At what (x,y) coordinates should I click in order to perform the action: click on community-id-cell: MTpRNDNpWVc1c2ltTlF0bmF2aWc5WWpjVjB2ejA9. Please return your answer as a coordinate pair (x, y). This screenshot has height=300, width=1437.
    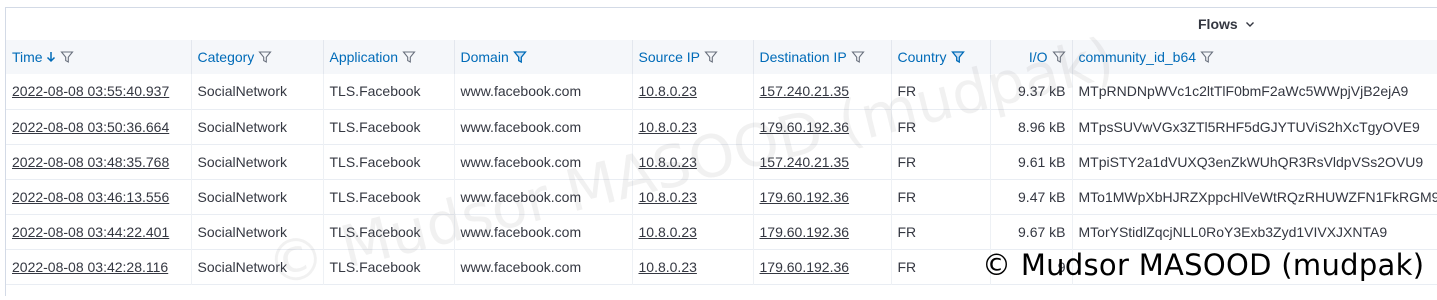
    Looking at the image, I should click on (1254, 91).